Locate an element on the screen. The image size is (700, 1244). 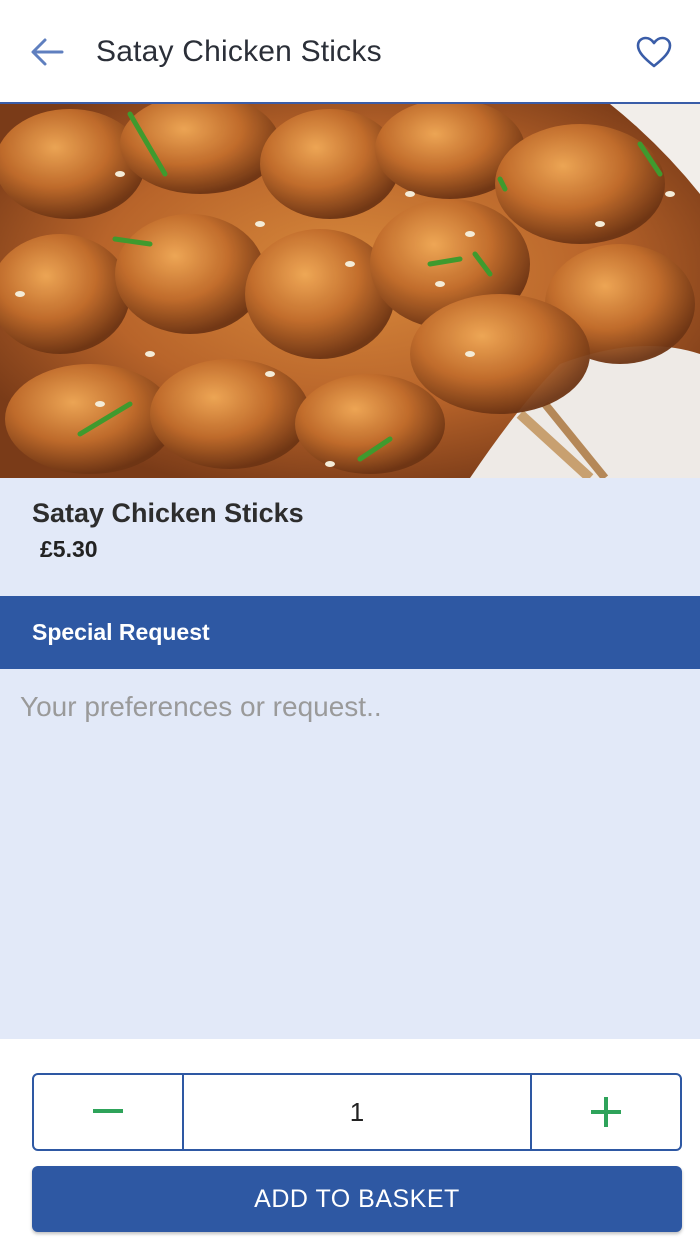
quantity-value: 1 is located at coordinates (357, 1112).